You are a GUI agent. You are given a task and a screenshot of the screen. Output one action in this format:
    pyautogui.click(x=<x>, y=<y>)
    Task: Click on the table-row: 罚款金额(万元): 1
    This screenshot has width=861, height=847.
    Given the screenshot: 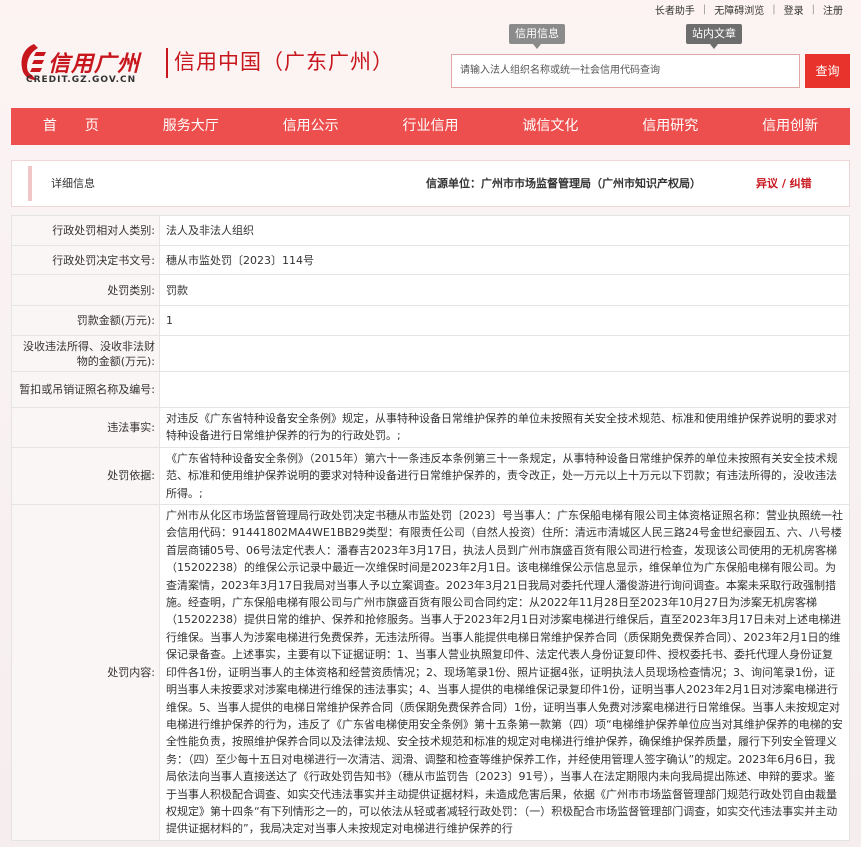 What is the action you would take?
    pyautogui.click(x=430, y=320)
    